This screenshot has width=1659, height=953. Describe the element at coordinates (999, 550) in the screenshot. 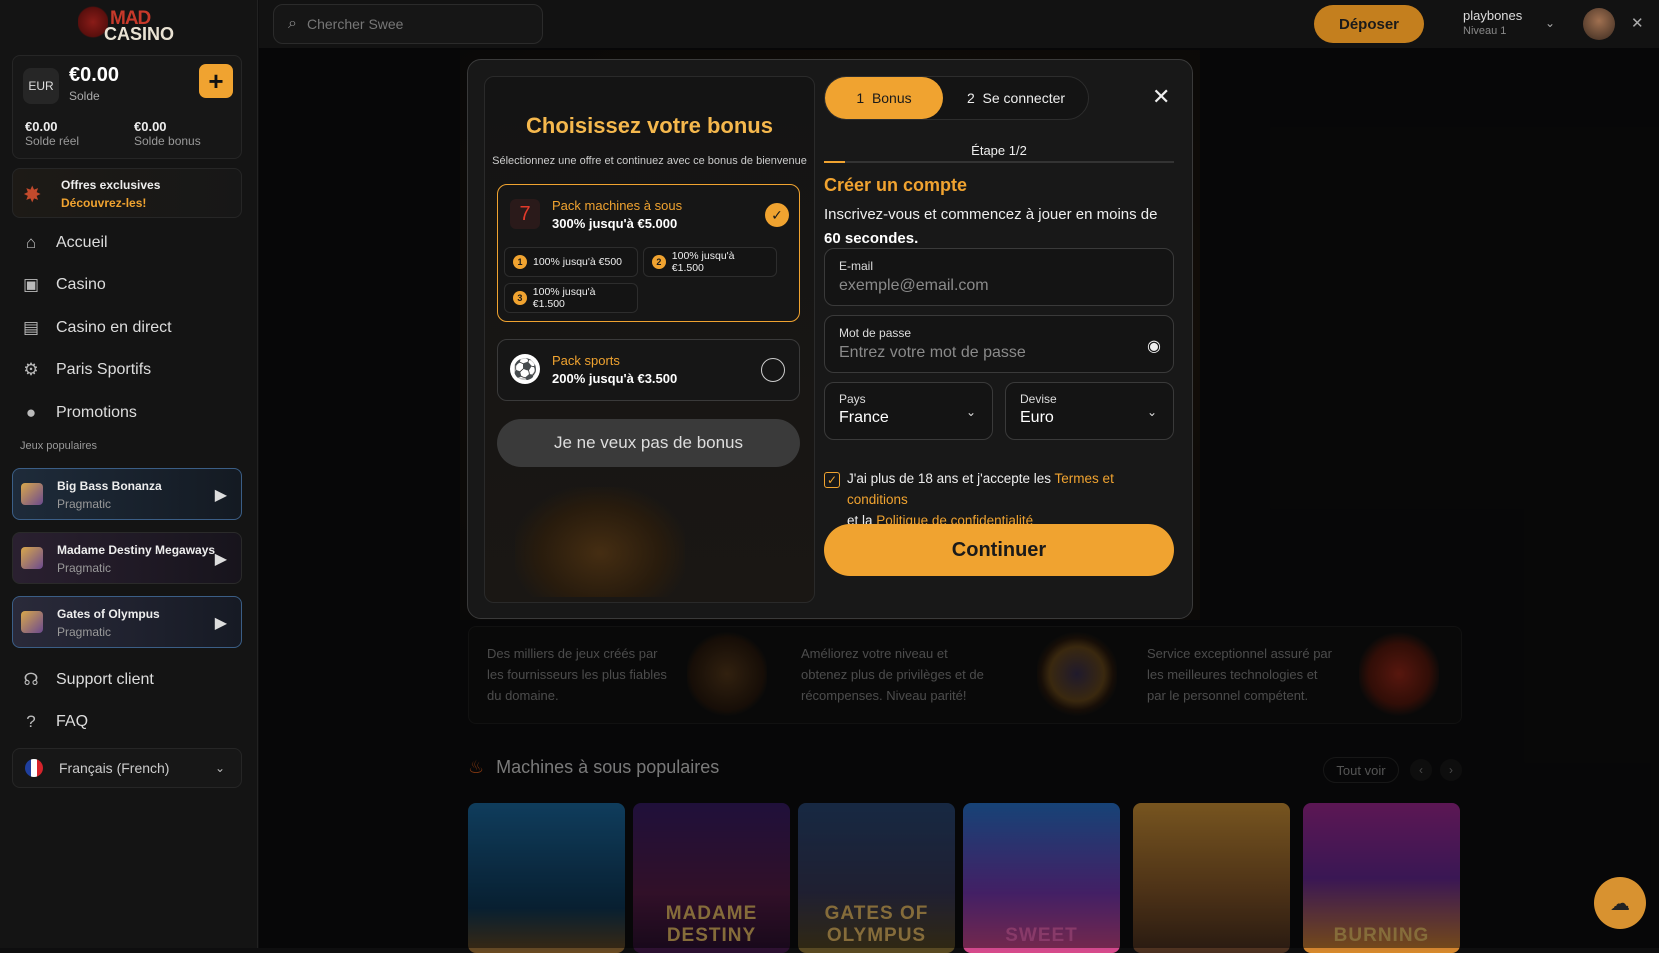

I see `continue-button: Continuer` at that location.